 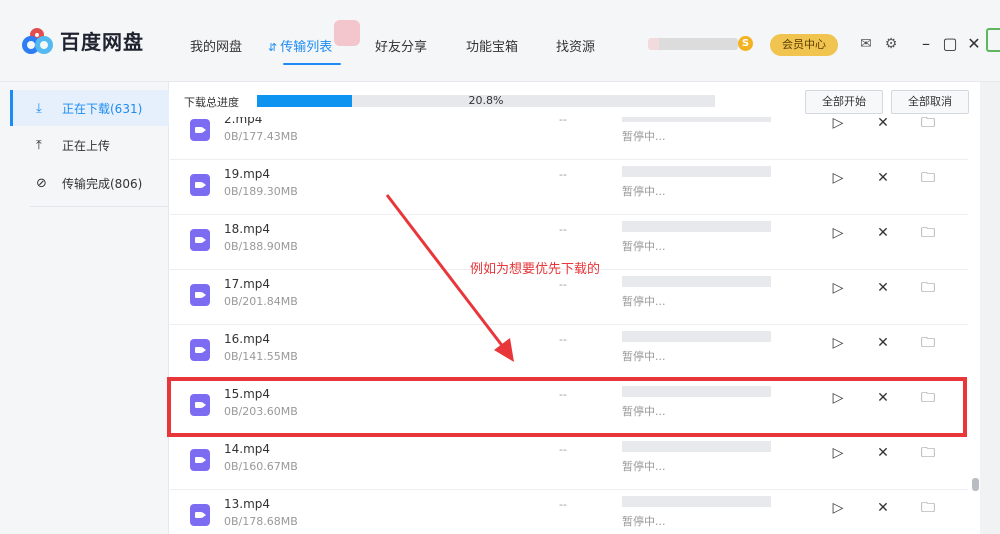 What do you see at coordinates (102, 183) in the screenshot?
I see `sidebar-item-label: 传输完成(806)` at bounding box center [102, 183].